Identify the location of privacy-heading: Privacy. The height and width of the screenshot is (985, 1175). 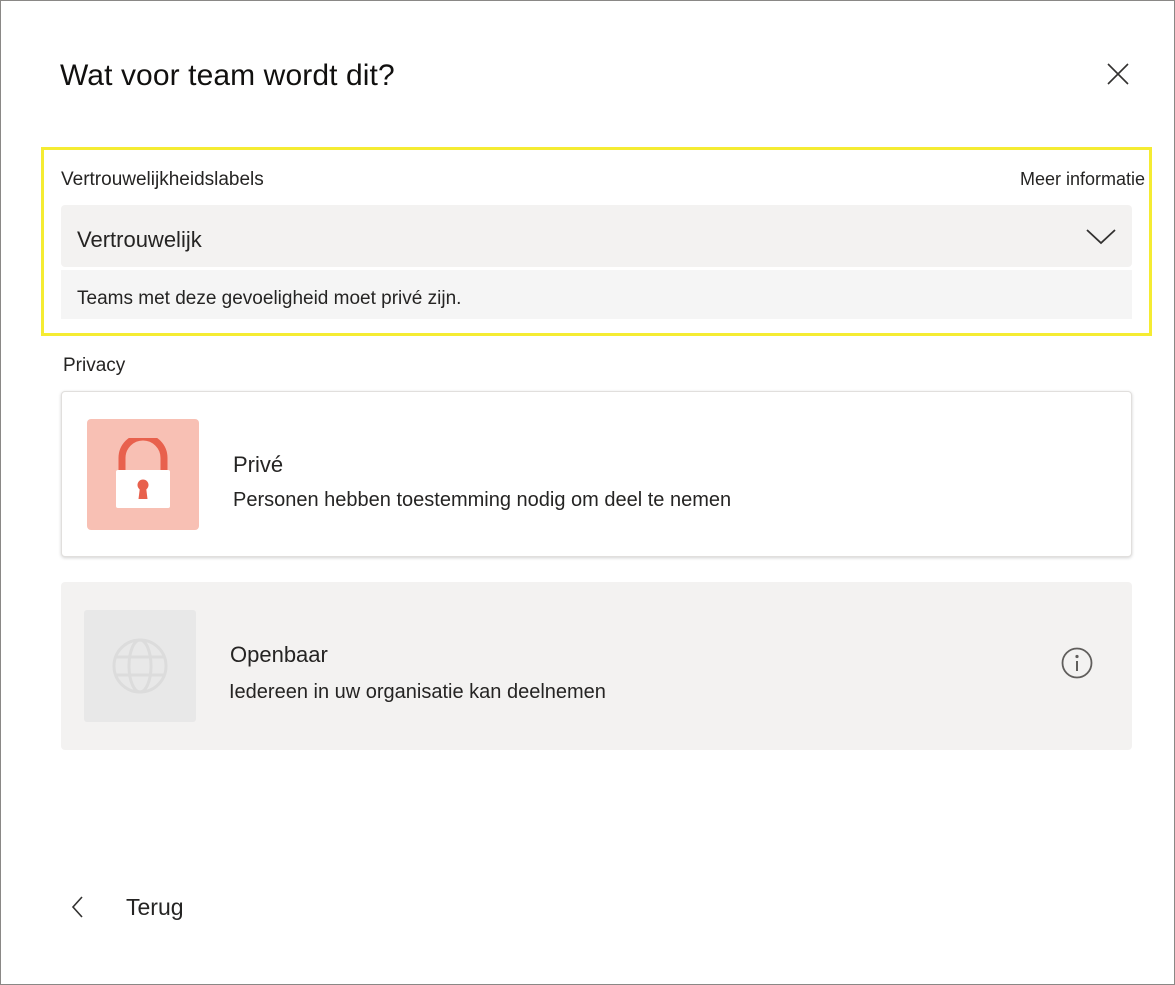
(94, 365).